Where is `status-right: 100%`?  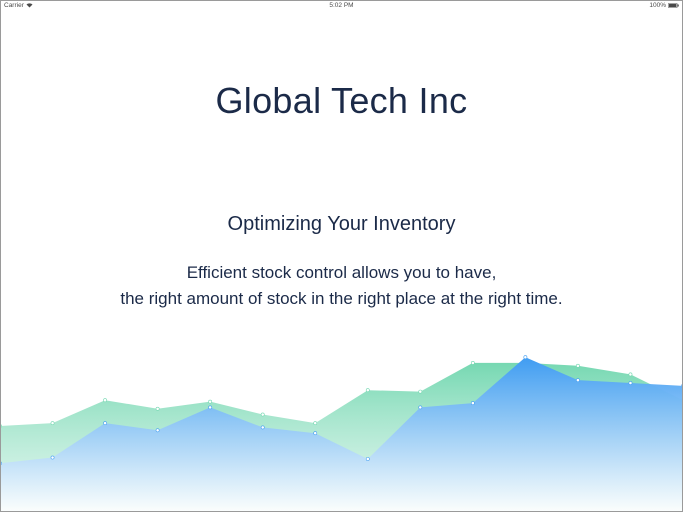
status-right: 100% is located at coordinates (664, 5).